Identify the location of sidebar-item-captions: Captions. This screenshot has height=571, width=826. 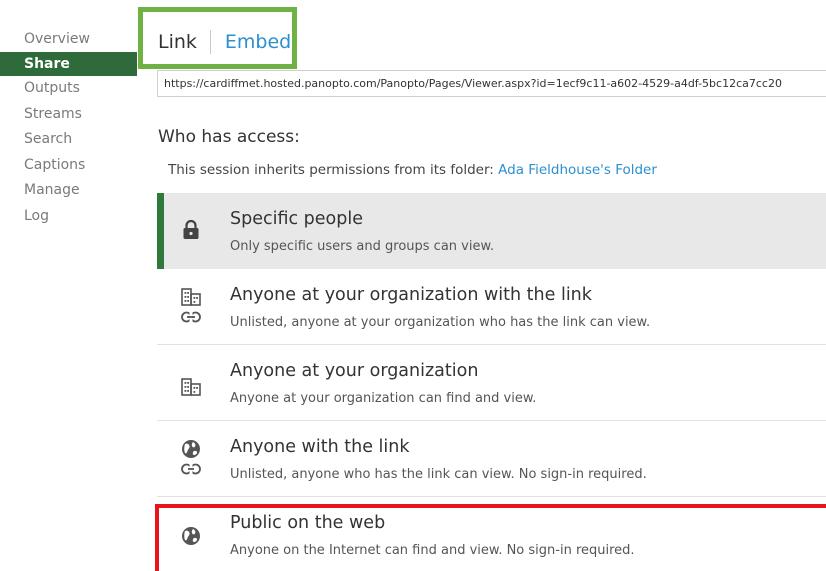
(68, 166).